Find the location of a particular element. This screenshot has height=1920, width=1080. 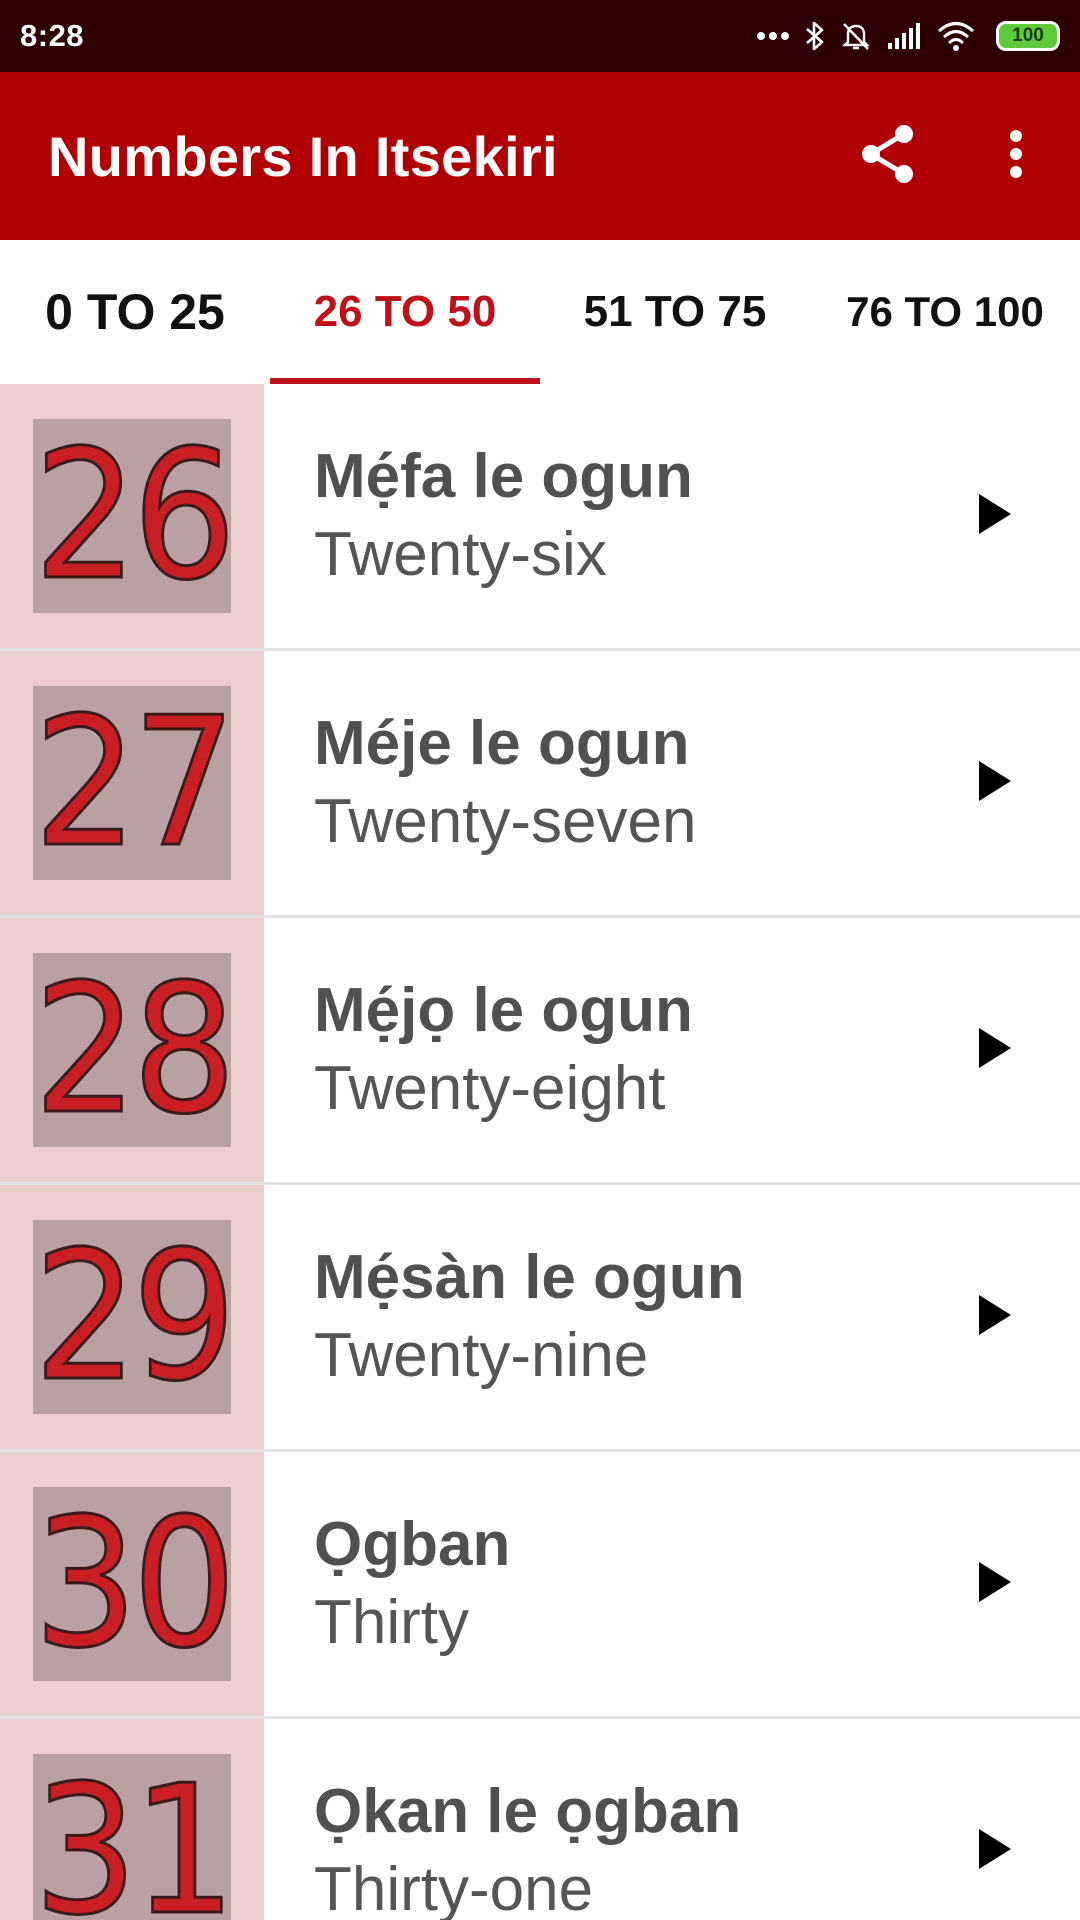

more-vert-icon is located at coordinates (1016, 156).